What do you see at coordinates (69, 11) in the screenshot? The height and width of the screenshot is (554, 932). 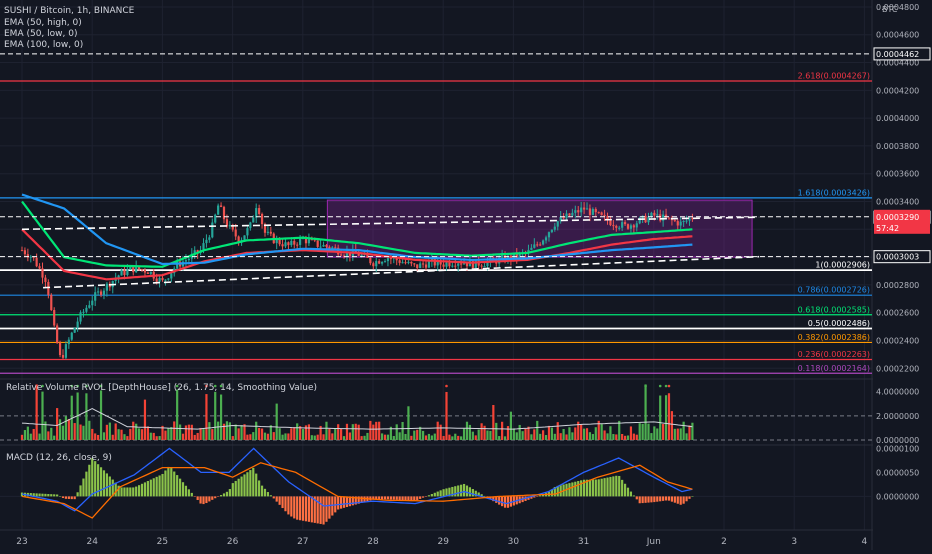 I see `chart-title: SUSHI / Bitcoin, 1h, BINANCE` at bounding box center [69, 11].